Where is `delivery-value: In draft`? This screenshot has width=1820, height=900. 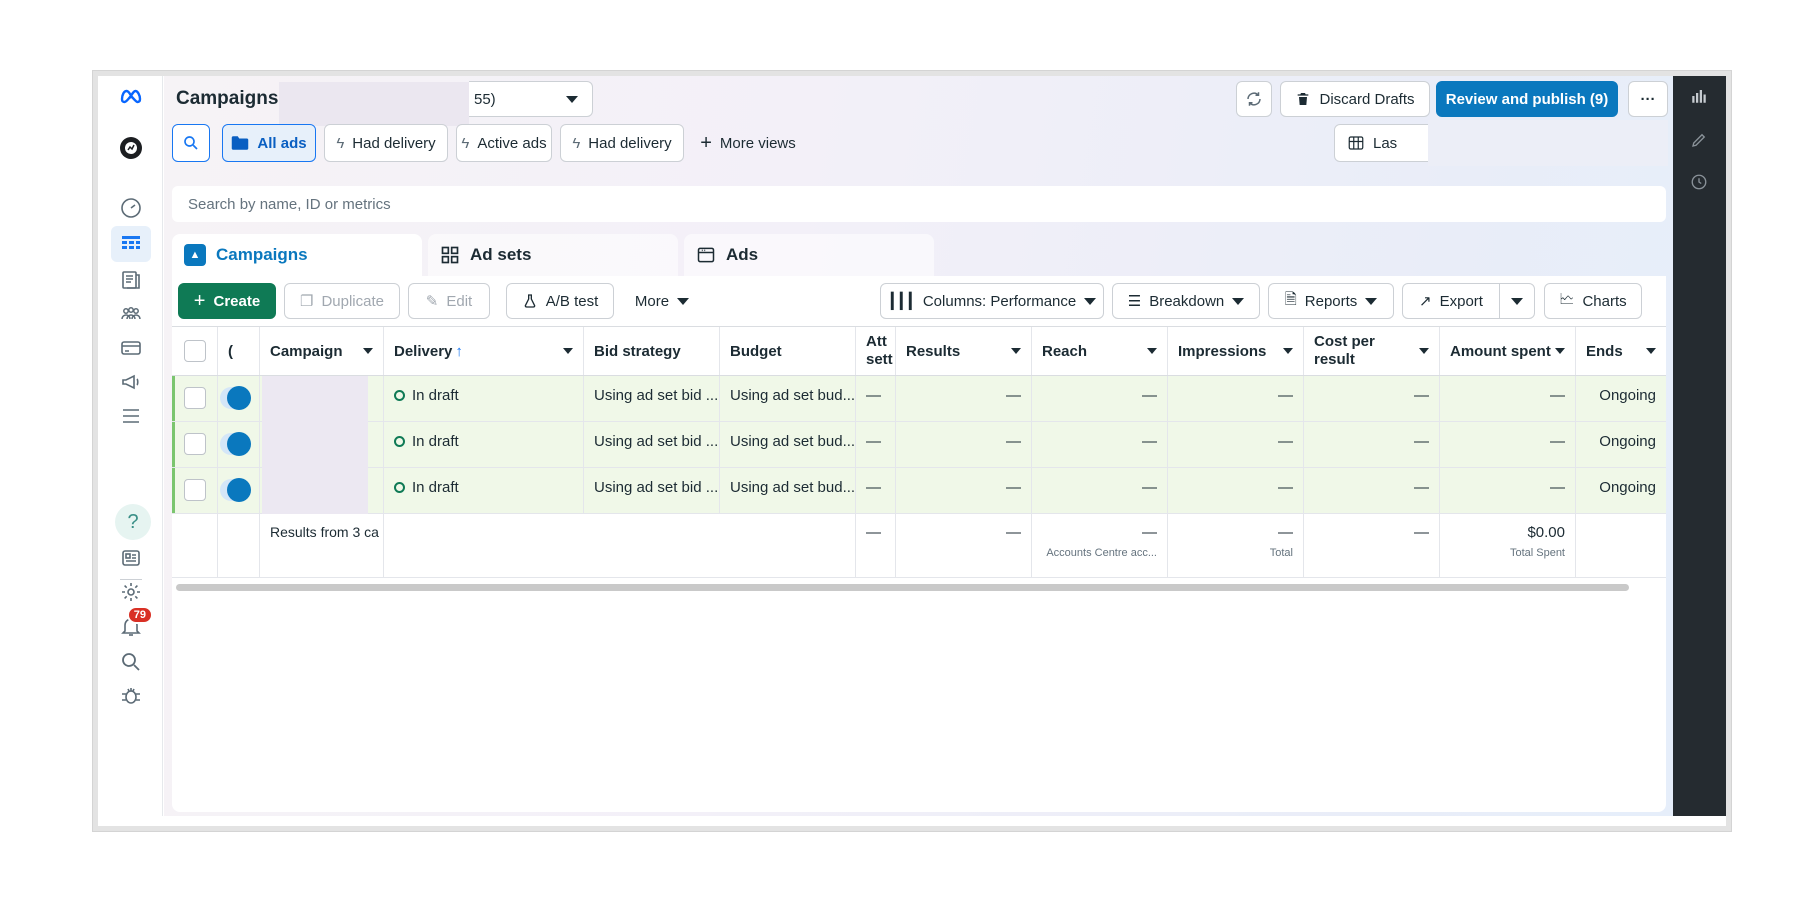
delivery-value: In draft is located at coordinates (435, 441).